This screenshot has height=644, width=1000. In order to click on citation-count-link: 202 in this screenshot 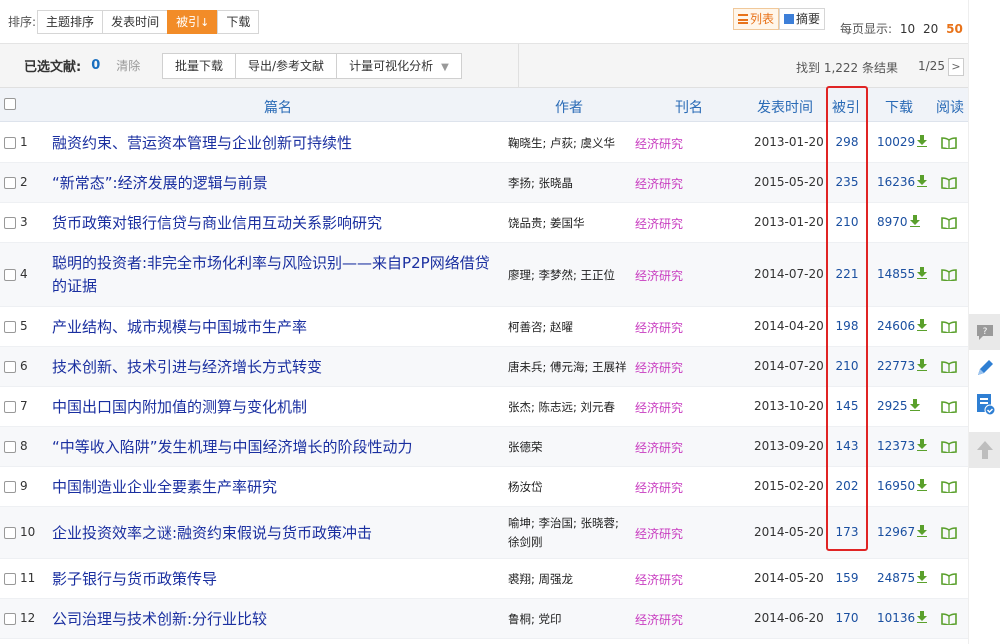, I will do `click(847, 486)`.